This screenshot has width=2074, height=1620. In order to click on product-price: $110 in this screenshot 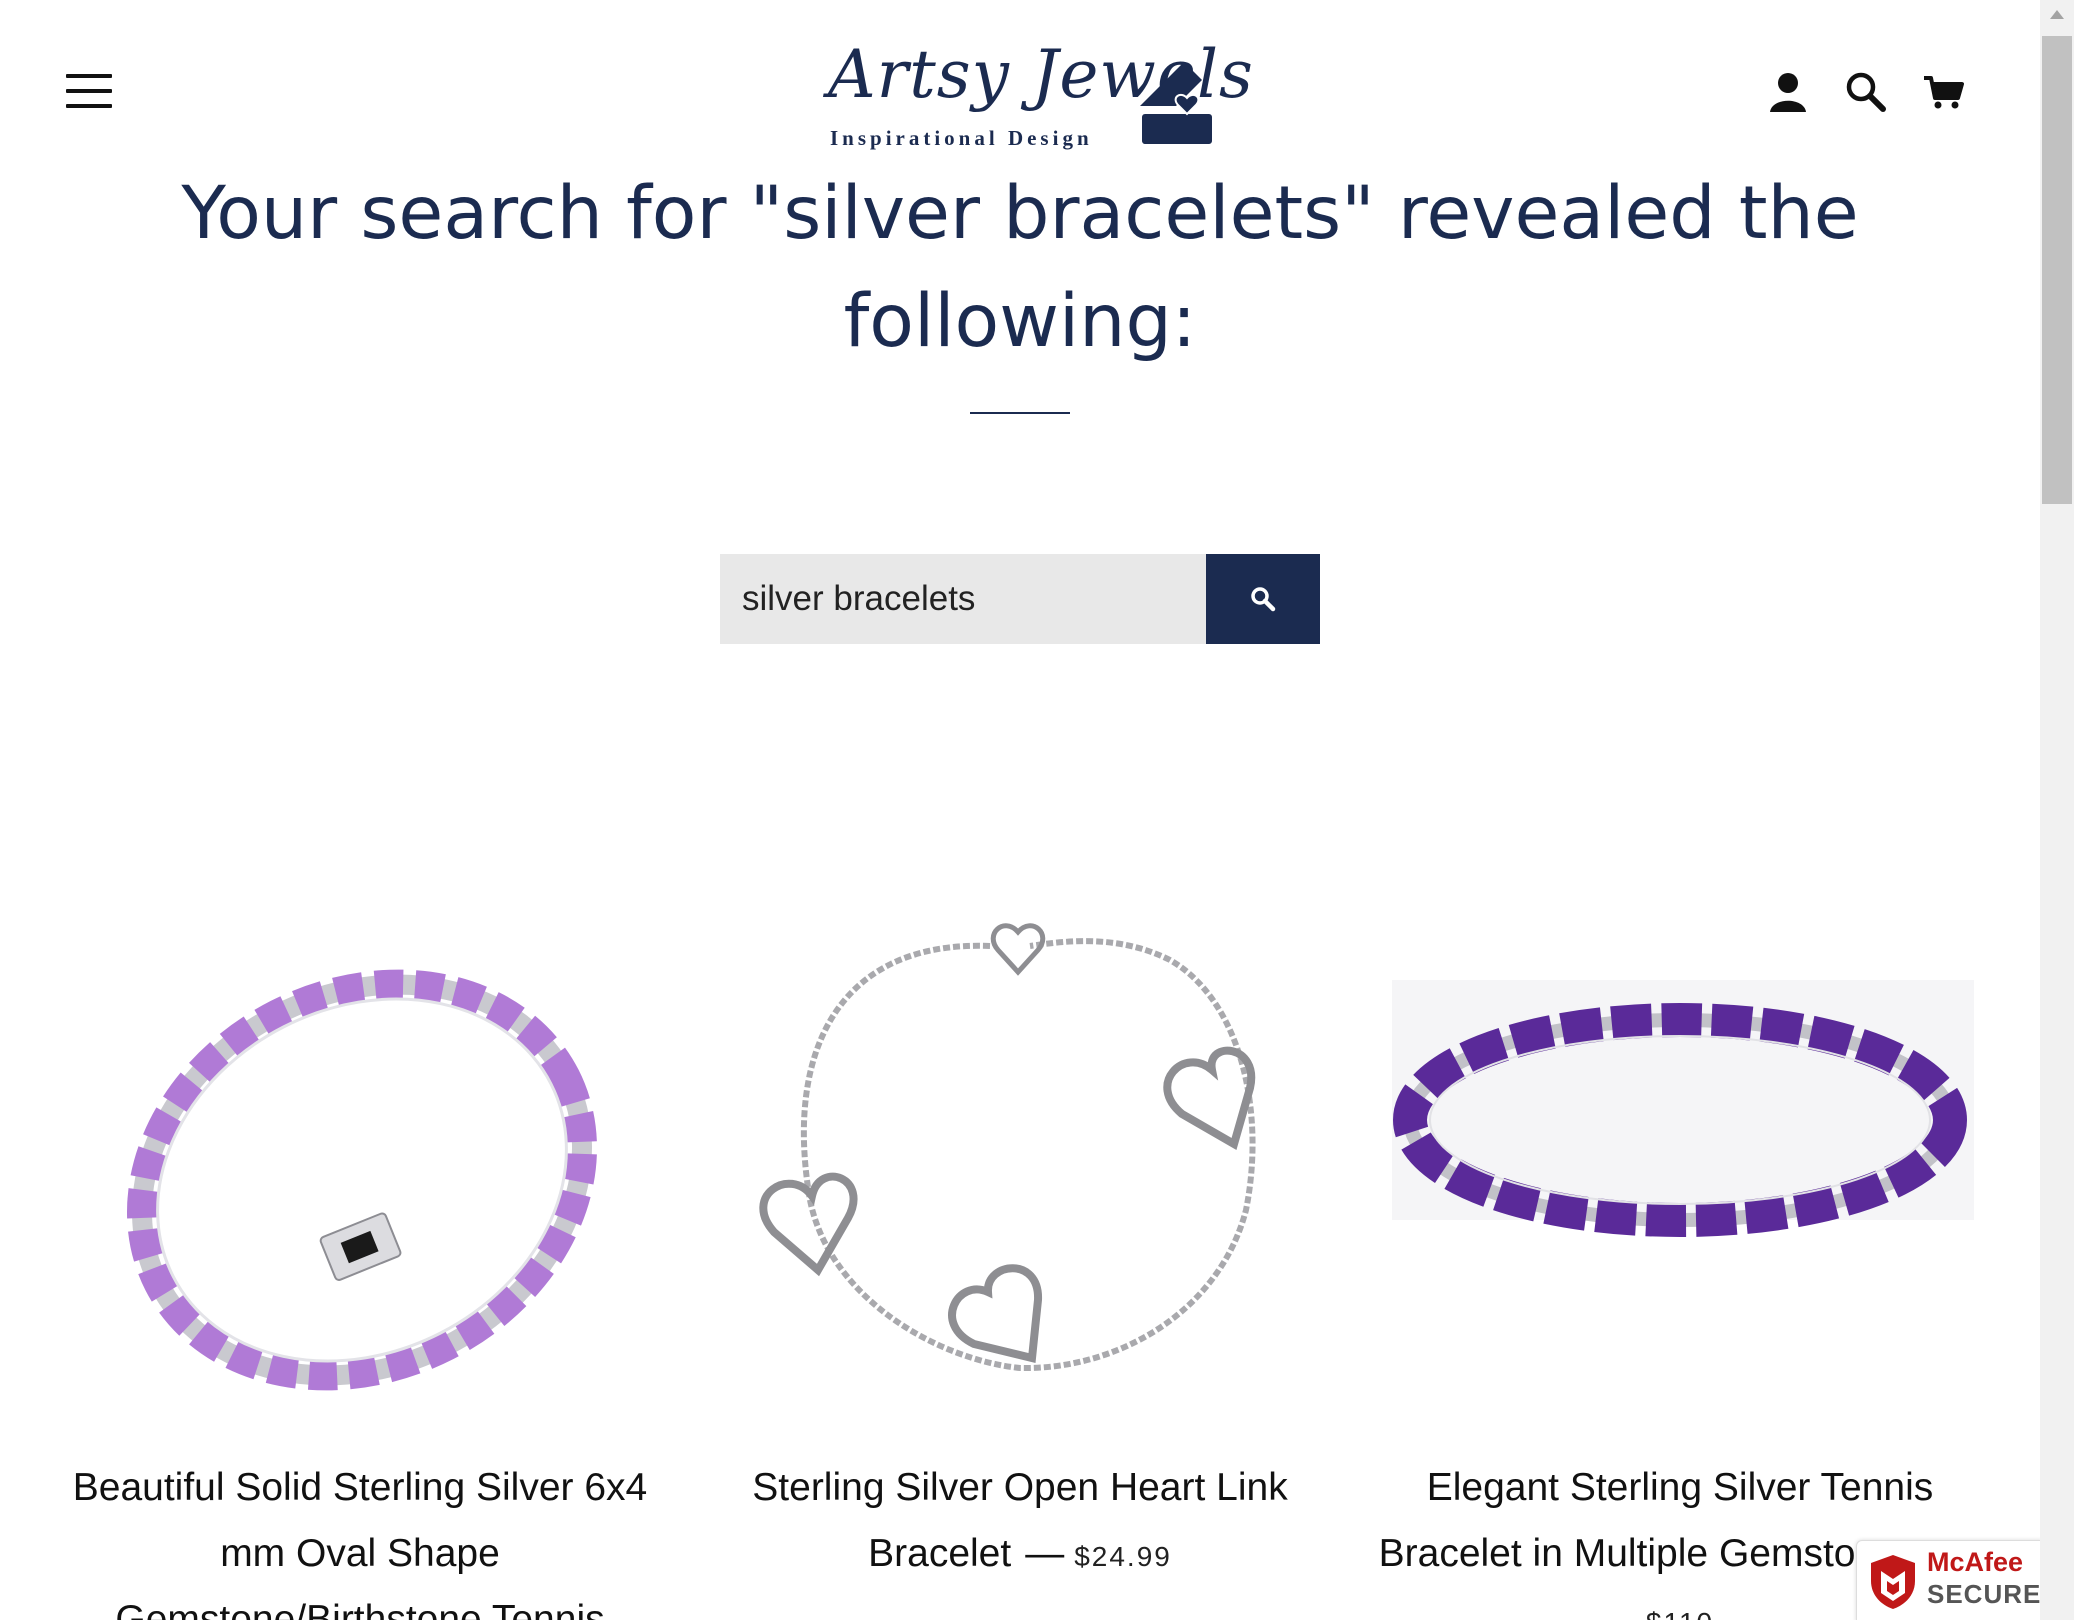, I will do `click(1680, 1613)`.